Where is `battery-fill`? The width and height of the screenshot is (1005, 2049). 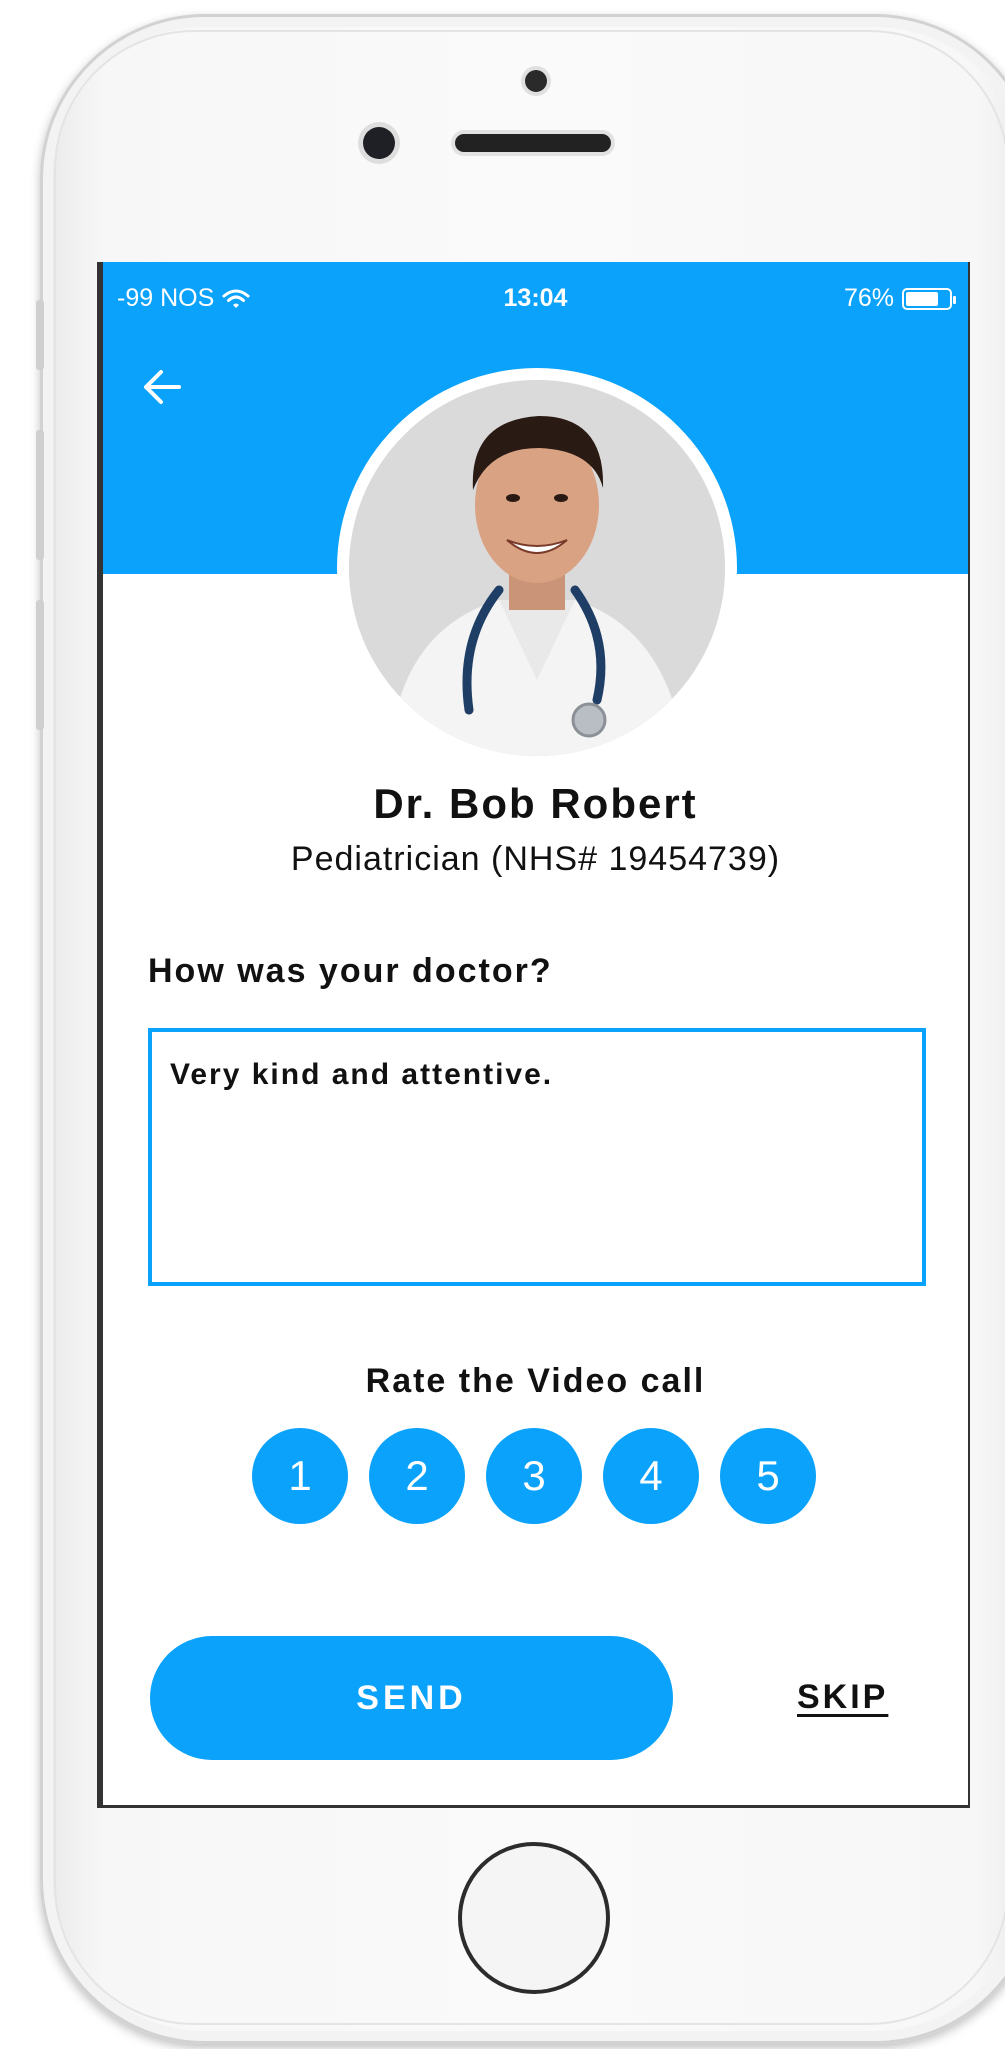
battery-fill is located at coordinates (922, 298).